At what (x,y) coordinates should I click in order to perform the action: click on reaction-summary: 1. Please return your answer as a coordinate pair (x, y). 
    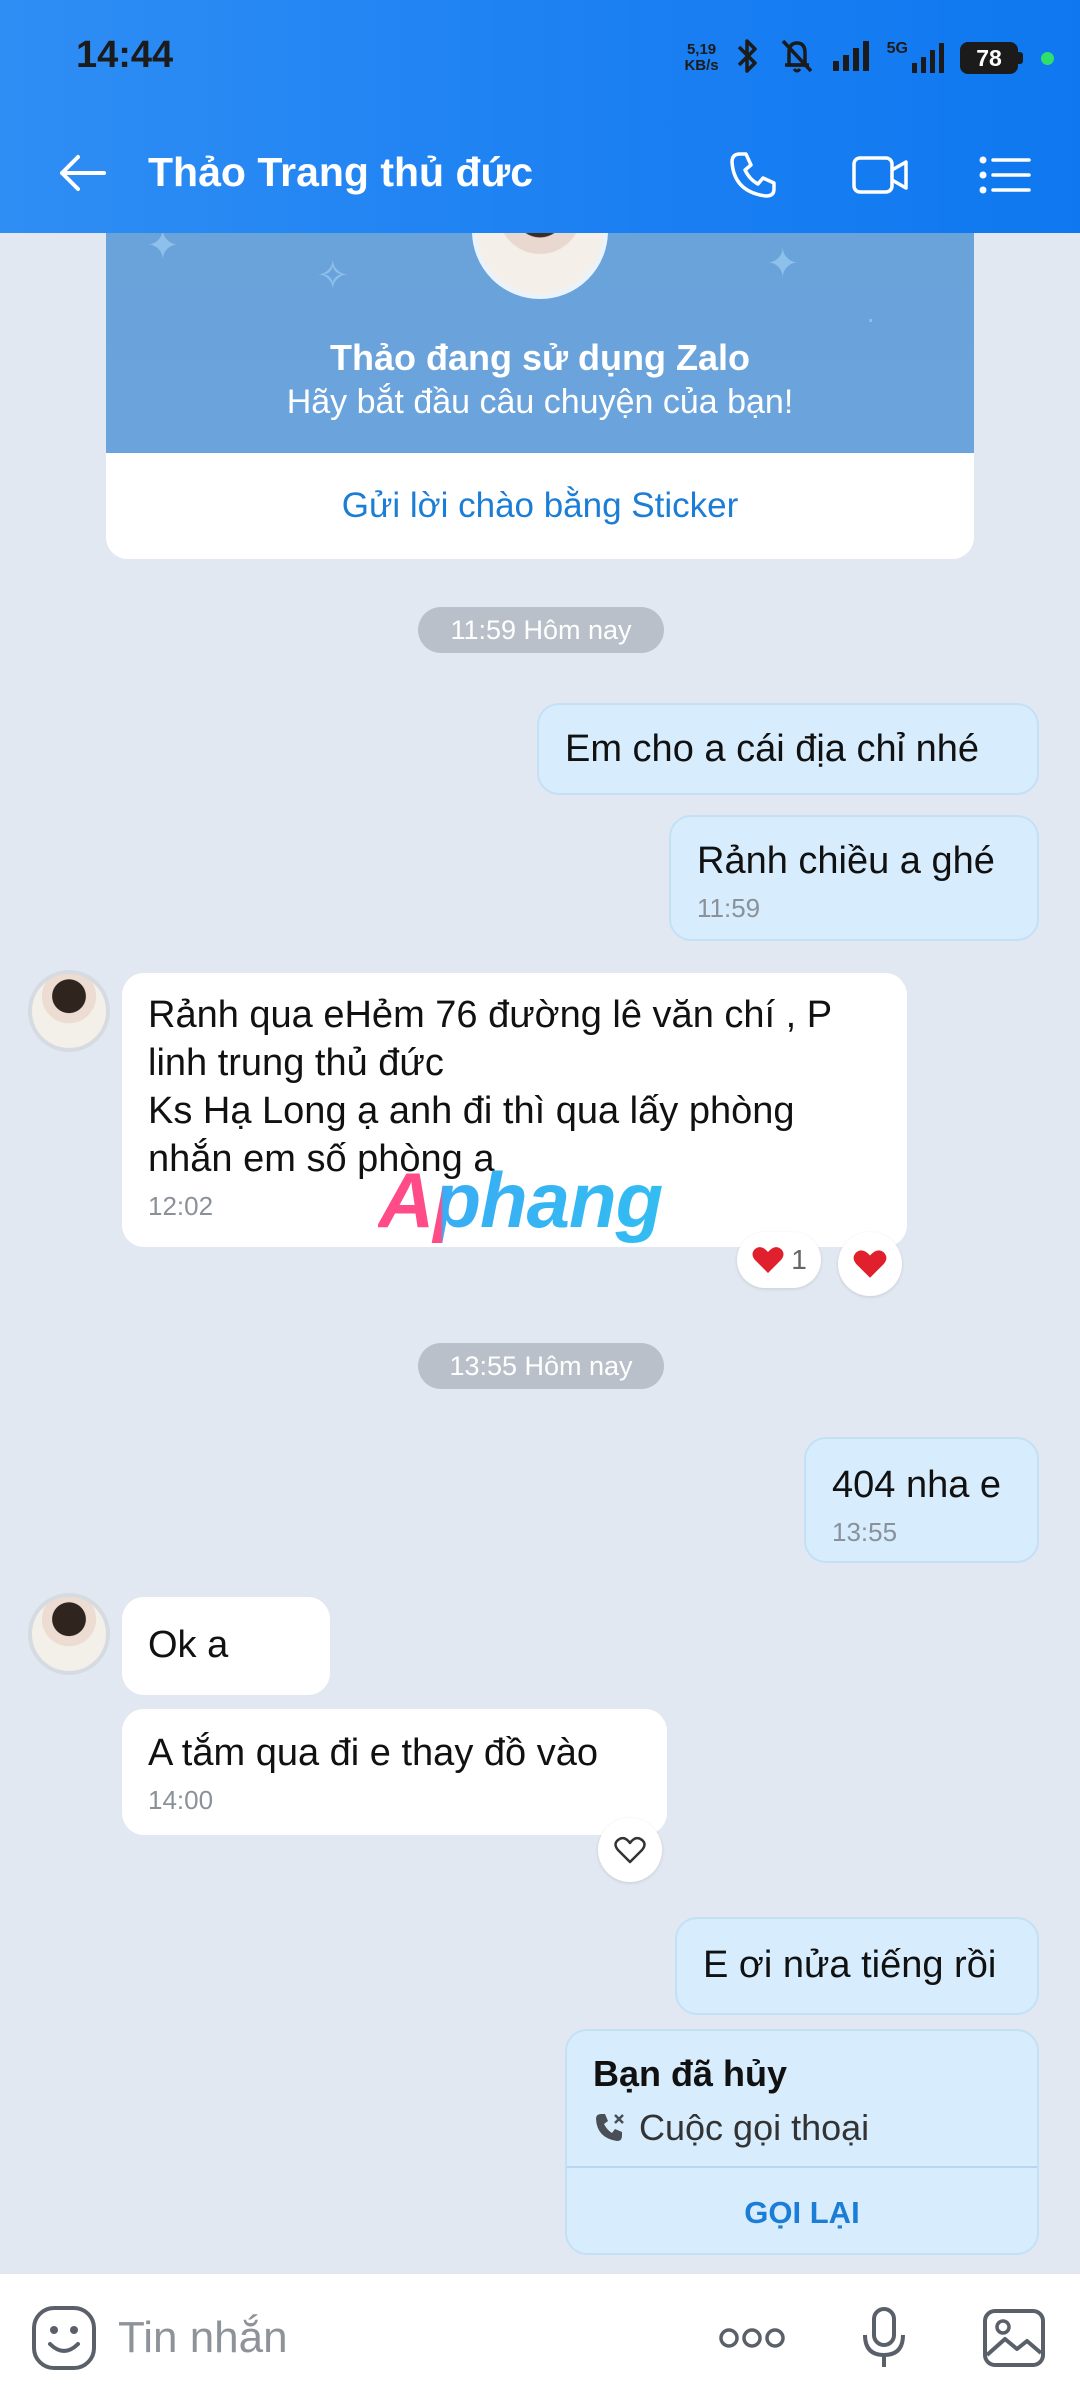
    Looking at the image, I should click on (779, 1260).